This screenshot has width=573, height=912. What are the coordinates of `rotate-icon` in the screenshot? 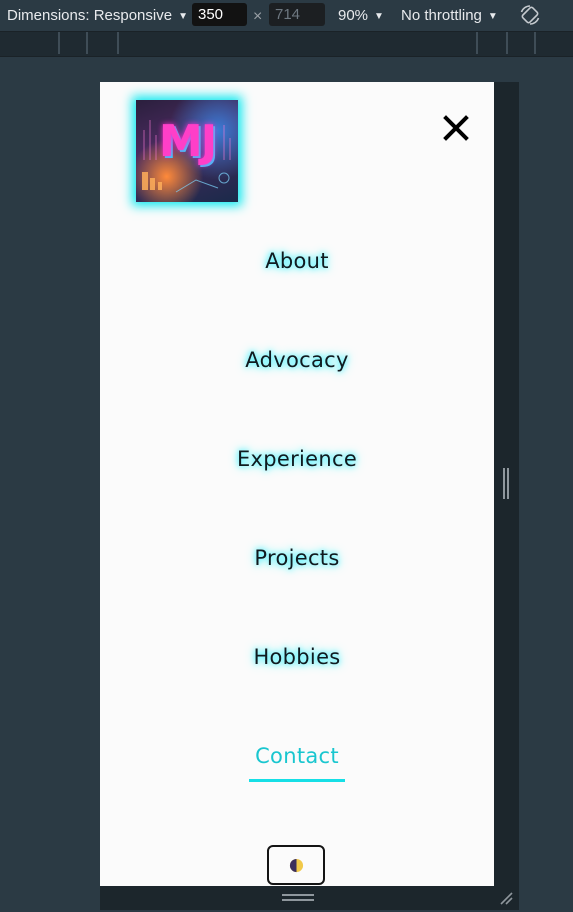 It's located at (530, 15).